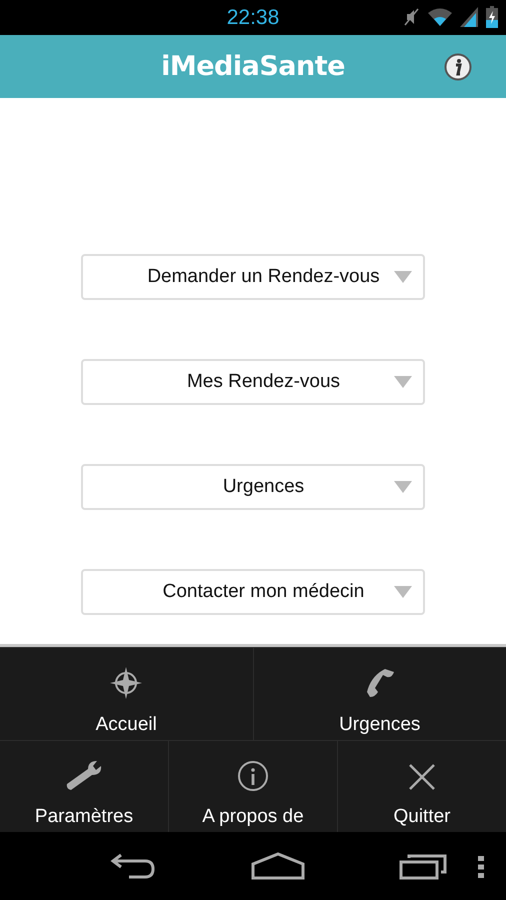 The image size is (506, 900). Describe the element at coordinates (253, 592) in the screenshot. I see `dropdown-button: Contacter mon médecin` at that location.